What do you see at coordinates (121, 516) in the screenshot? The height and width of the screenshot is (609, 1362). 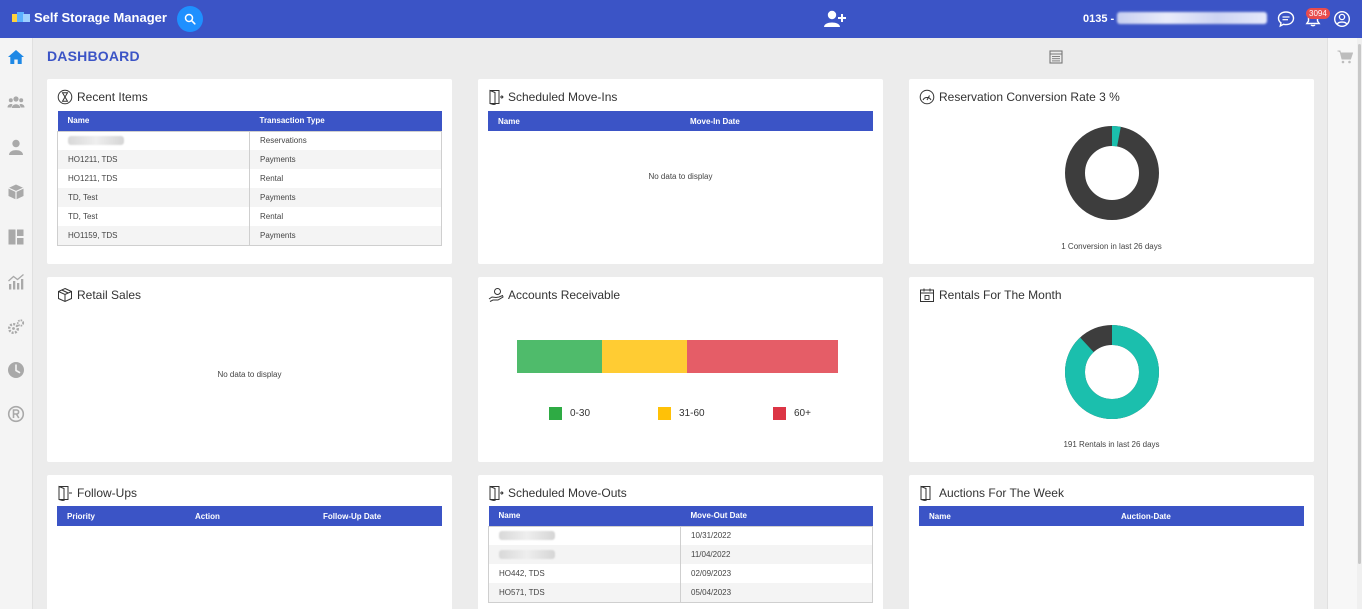 I see `column-header-priority: Priority` at bounding box center [121, 516].